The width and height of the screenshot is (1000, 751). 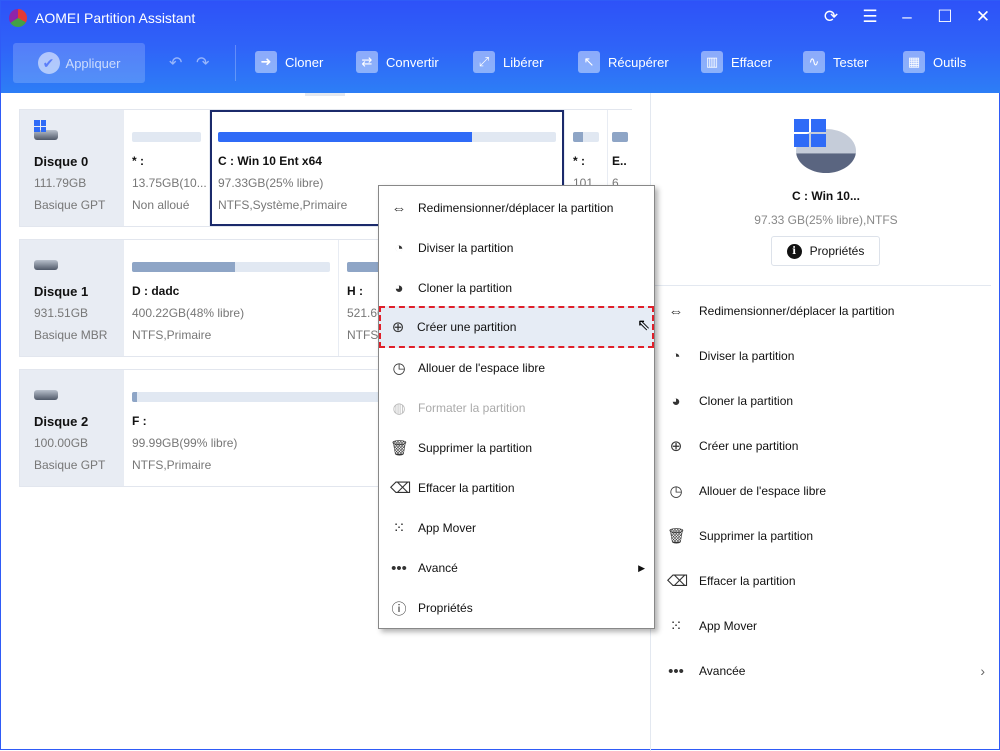 I want to click on info-icon: i, so click(x=794, y=251).